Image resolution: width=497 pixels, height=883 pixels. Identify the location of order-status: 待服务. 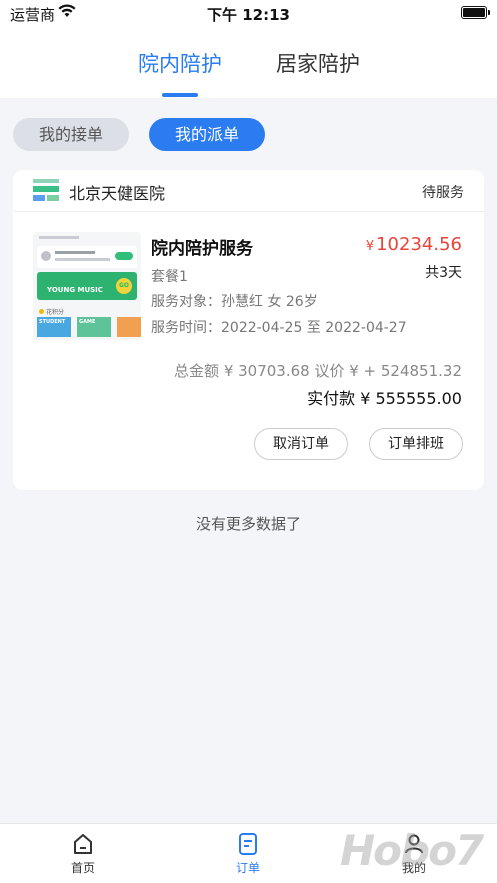
(443, 193).